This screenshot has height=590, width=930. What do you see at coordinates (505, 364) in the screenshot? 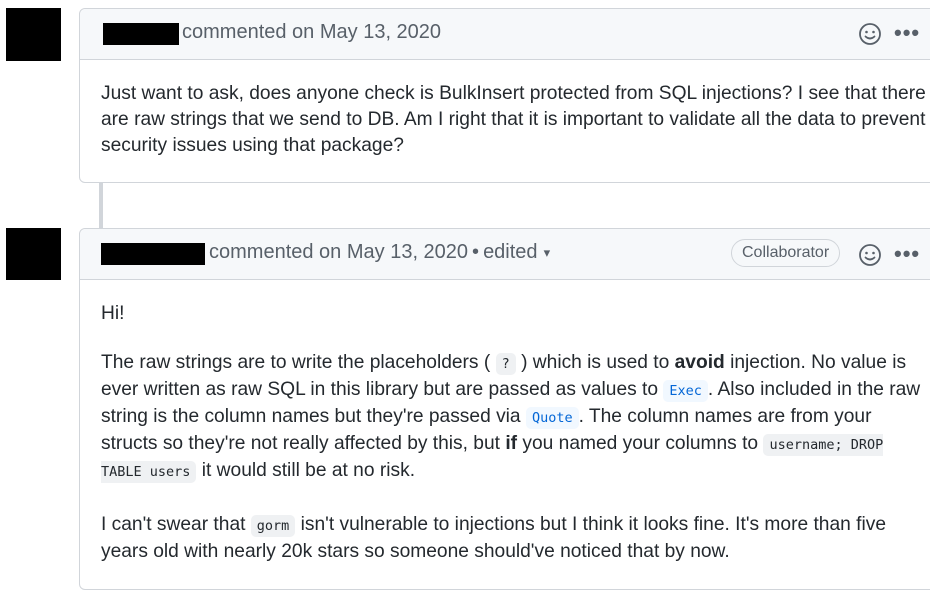
I see `inline-code: ?` at bounding box center [505, 364].